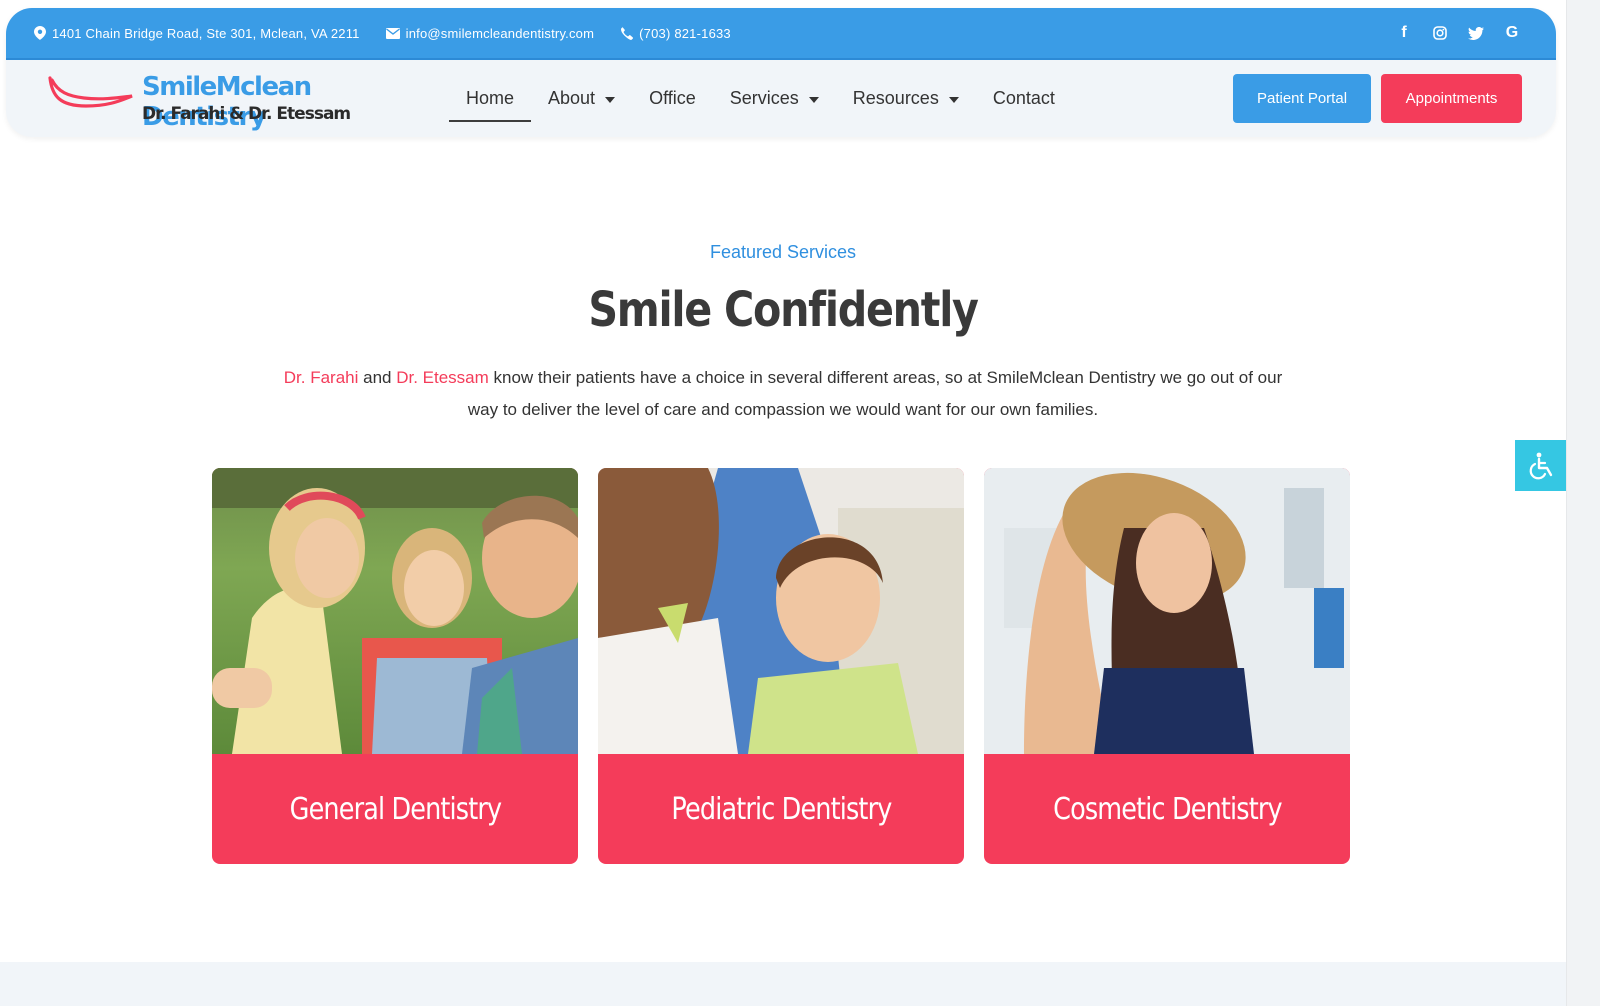  I want to click on instagram-icon, so click(1440, 33).